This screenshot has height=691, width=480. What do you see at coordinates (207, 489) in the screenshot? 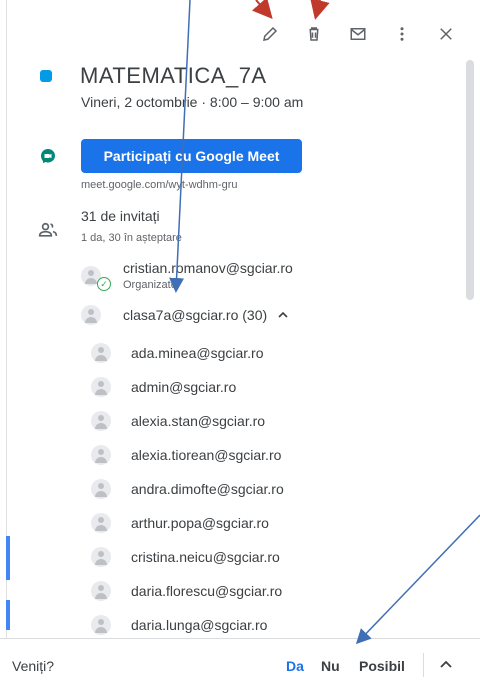
I see `guest-email: andra.dimofte@sgciar.ro` at bounding box center [207, 489].